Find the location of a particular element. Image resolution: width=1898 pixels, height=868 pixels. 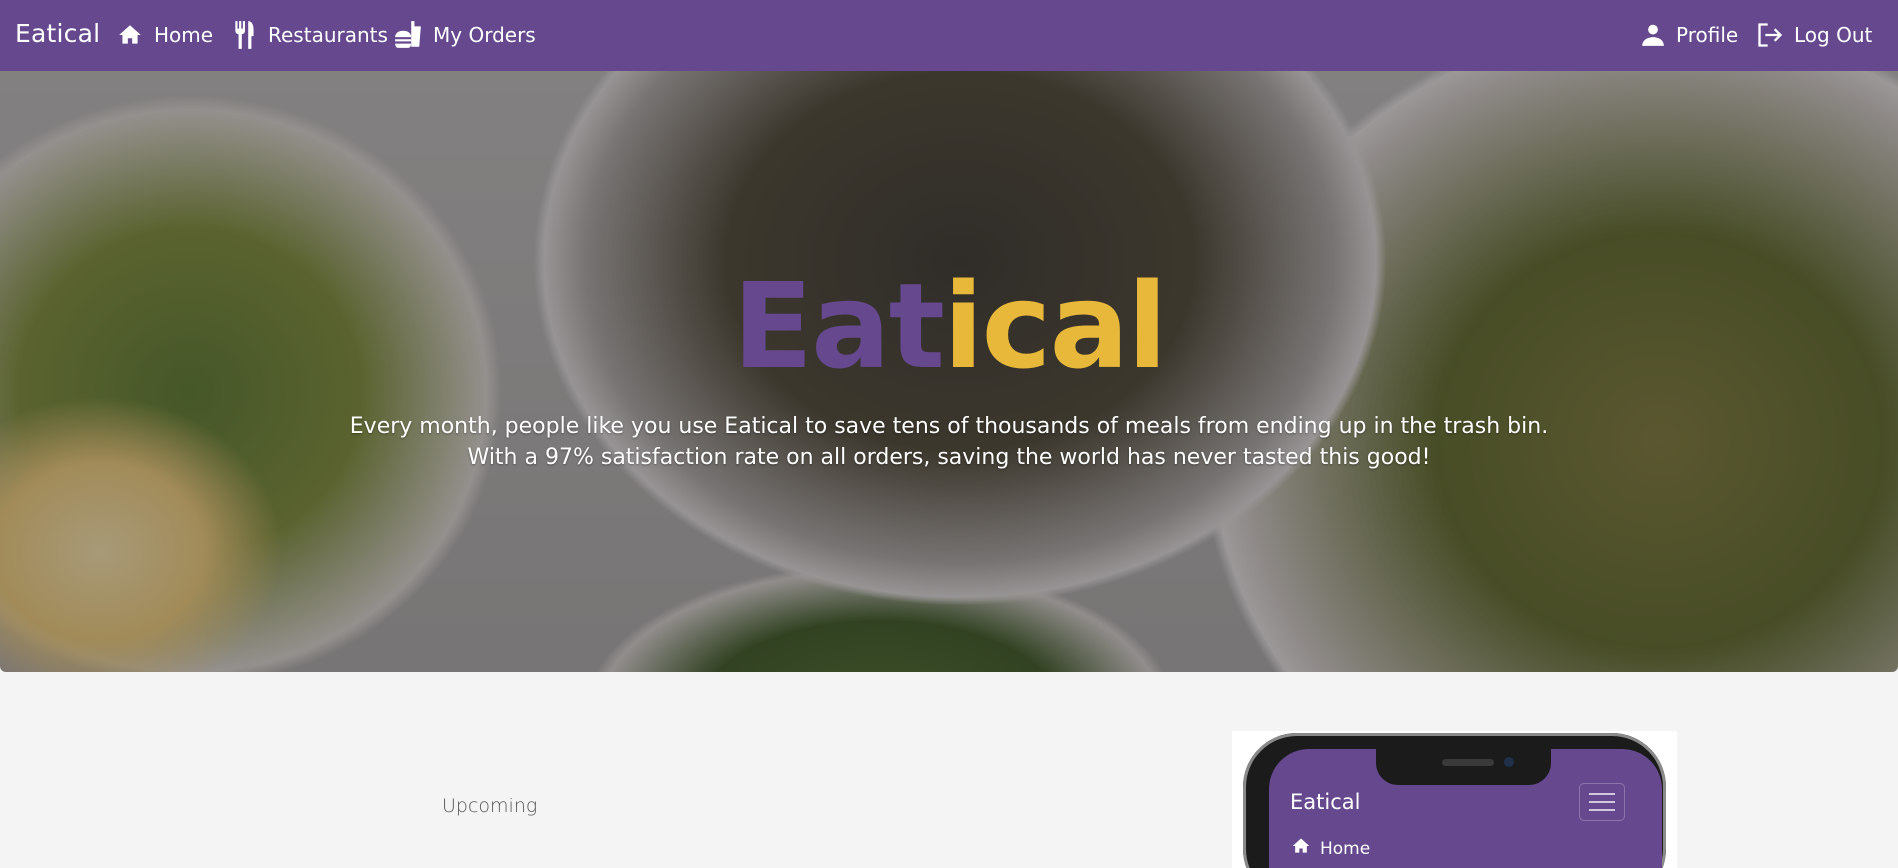

nav-my-orders-label: My Orders is located at coordinates (484, 35).